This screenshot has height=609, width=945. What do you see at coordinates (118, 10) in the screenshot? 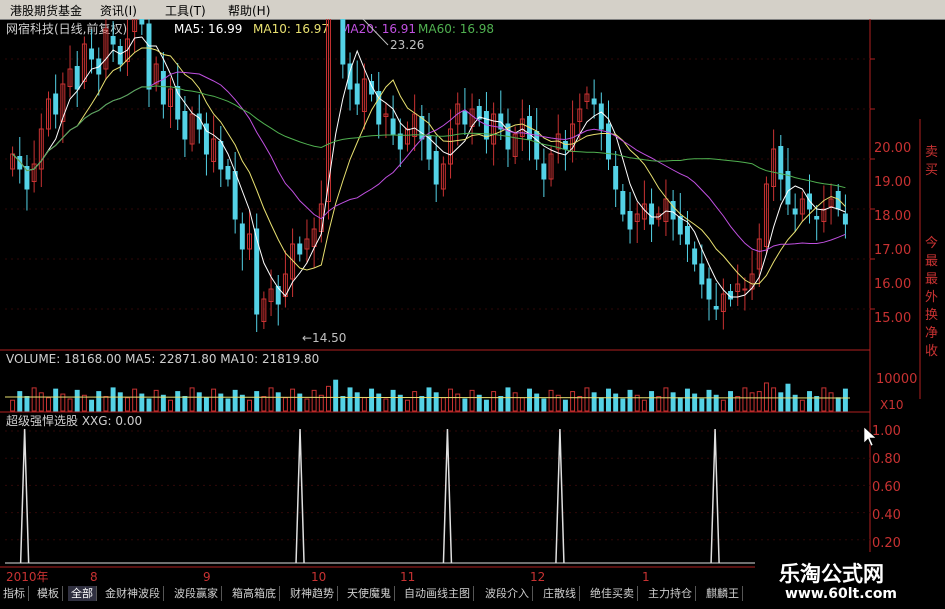
I see `menu-item-info: 资讯(I)` at bounding box center [118, 10].